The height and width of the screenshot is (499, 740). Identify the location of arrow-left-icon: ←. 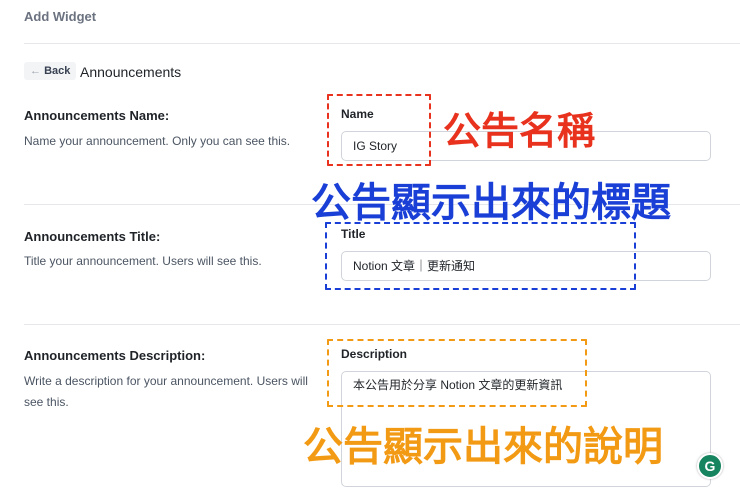
(37, 71).